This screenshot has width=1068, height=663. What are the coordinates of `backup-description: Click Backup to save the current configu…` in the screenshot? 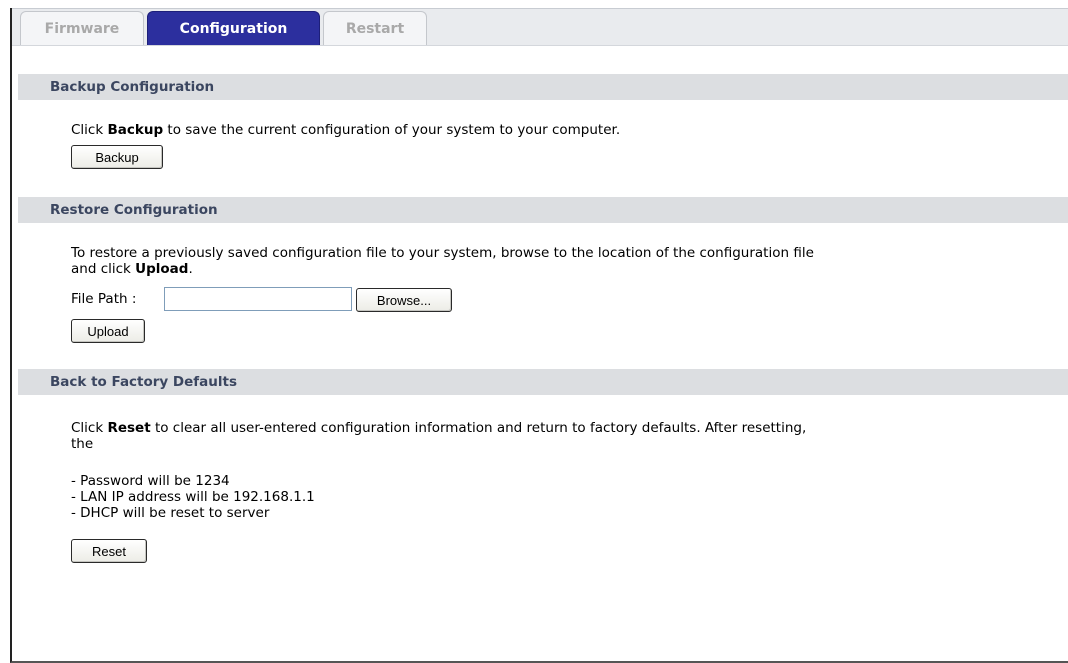 It's located at (345, 130).